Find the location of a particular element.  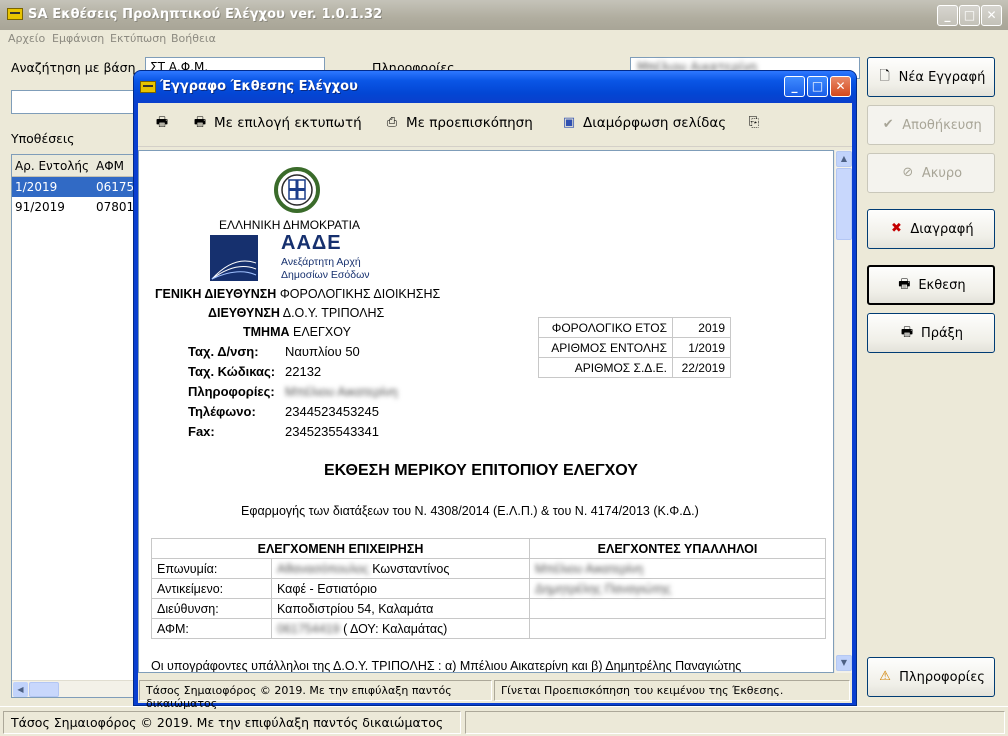

child-minimize-button: _ is located at coordinates (794, 86).